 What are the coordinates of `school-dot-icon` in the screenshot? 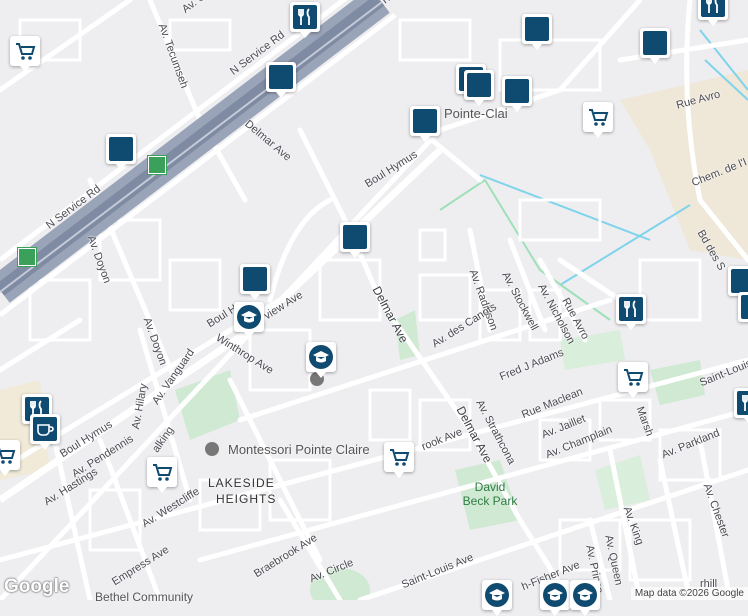 It's located at (212, 449).